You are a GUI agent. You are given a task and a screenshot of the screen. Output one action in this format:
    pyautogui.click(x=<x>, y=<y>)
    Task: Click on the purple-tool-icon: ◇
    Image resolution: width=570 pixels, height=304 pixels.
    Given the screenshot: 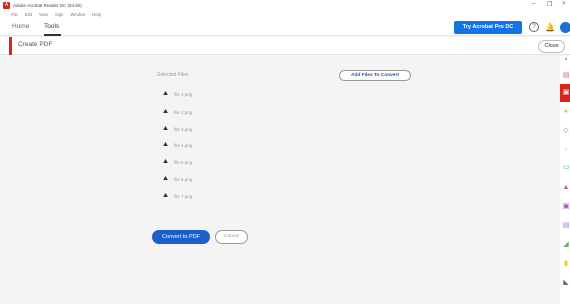 What is the action you would take?
    pyautogui.click(x=566, y=131)
    